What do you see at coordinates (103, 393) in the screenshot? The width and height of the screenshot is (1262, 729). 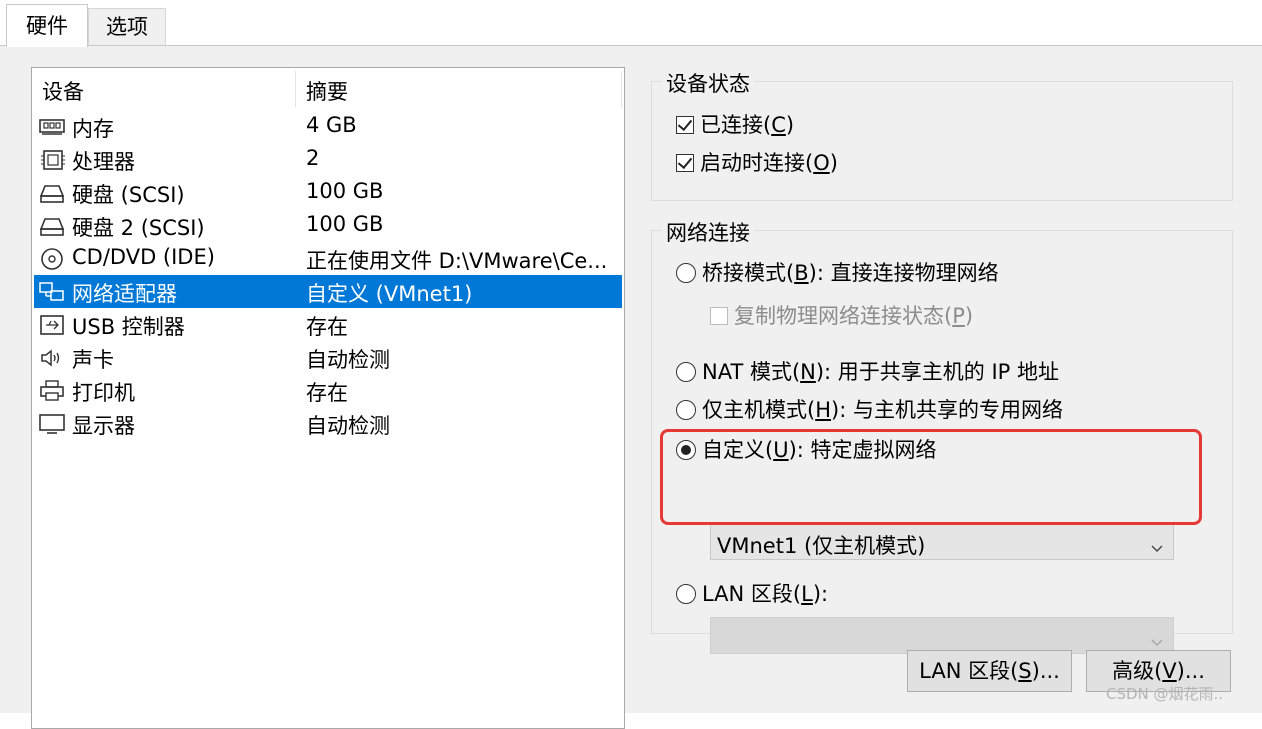 I see `device-name: 打印机` at bounding box center [103, 393].